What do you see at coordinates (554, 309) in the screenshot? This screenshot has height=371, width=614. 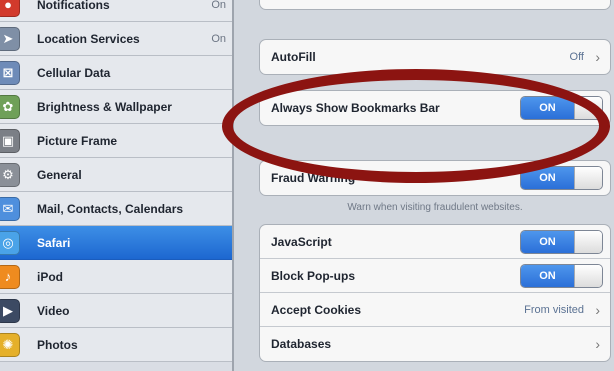 I see `accept-cookies-value: From visited` at bounding box center [554, 309].